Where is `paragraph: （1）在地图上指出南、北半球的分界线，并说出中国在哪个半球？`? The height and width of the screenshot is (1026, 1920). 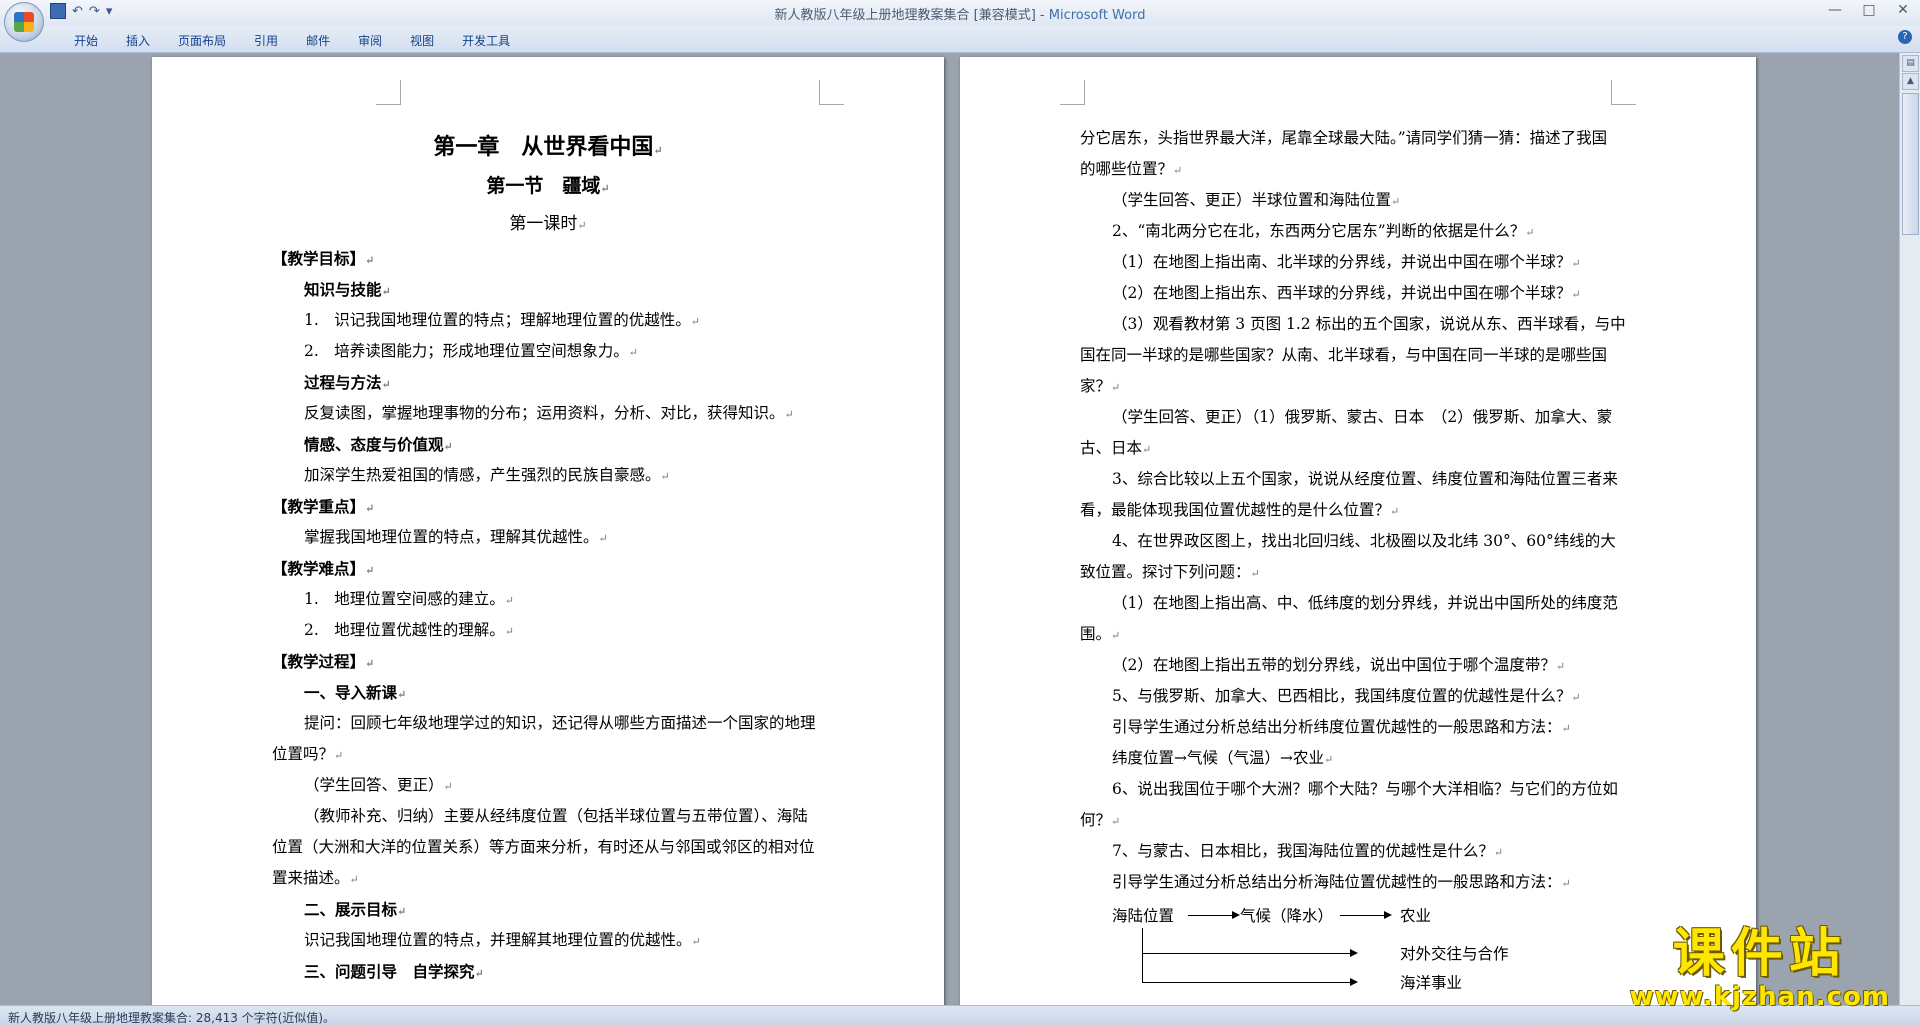 paragraph: （1）在地图上指出南、北半球的分界线，并说出中国在哪个半球？ is located at coordinates (1342, 262).